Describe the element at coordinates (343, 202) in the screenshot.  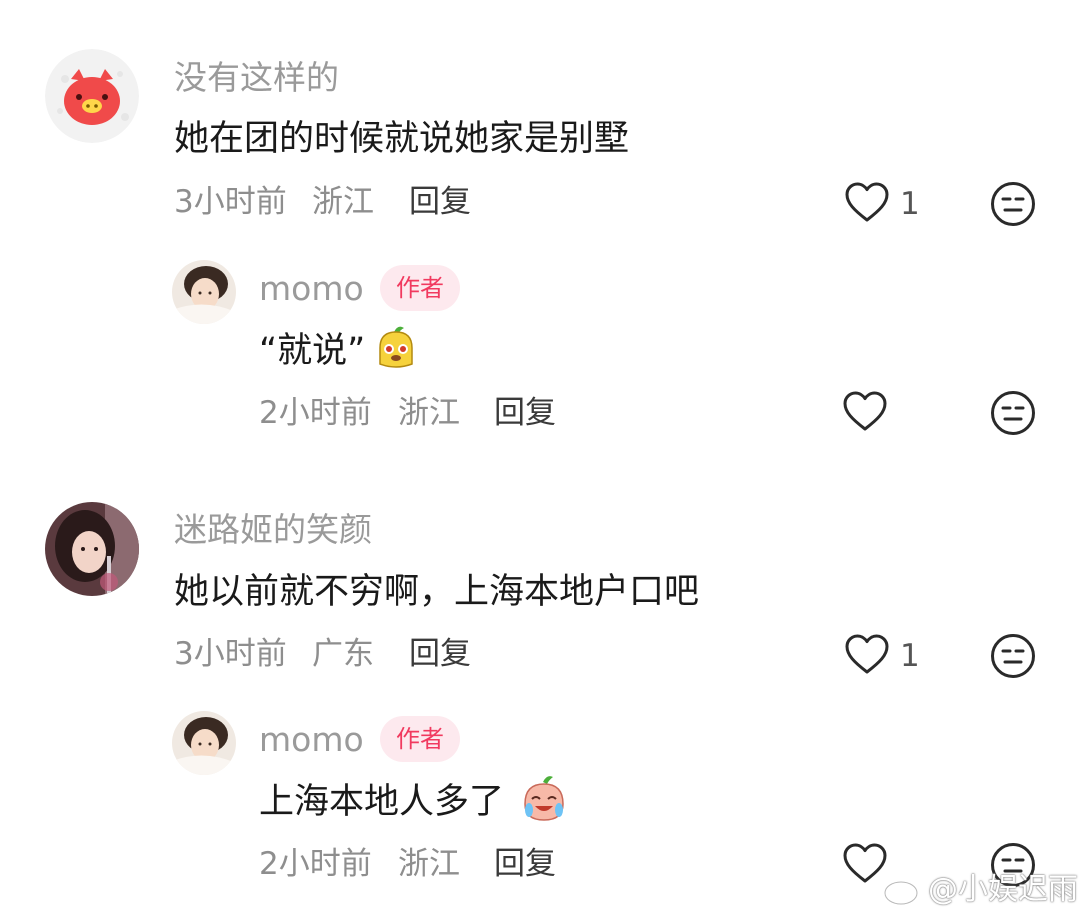
I see `comment-location: 浙江` at that location.